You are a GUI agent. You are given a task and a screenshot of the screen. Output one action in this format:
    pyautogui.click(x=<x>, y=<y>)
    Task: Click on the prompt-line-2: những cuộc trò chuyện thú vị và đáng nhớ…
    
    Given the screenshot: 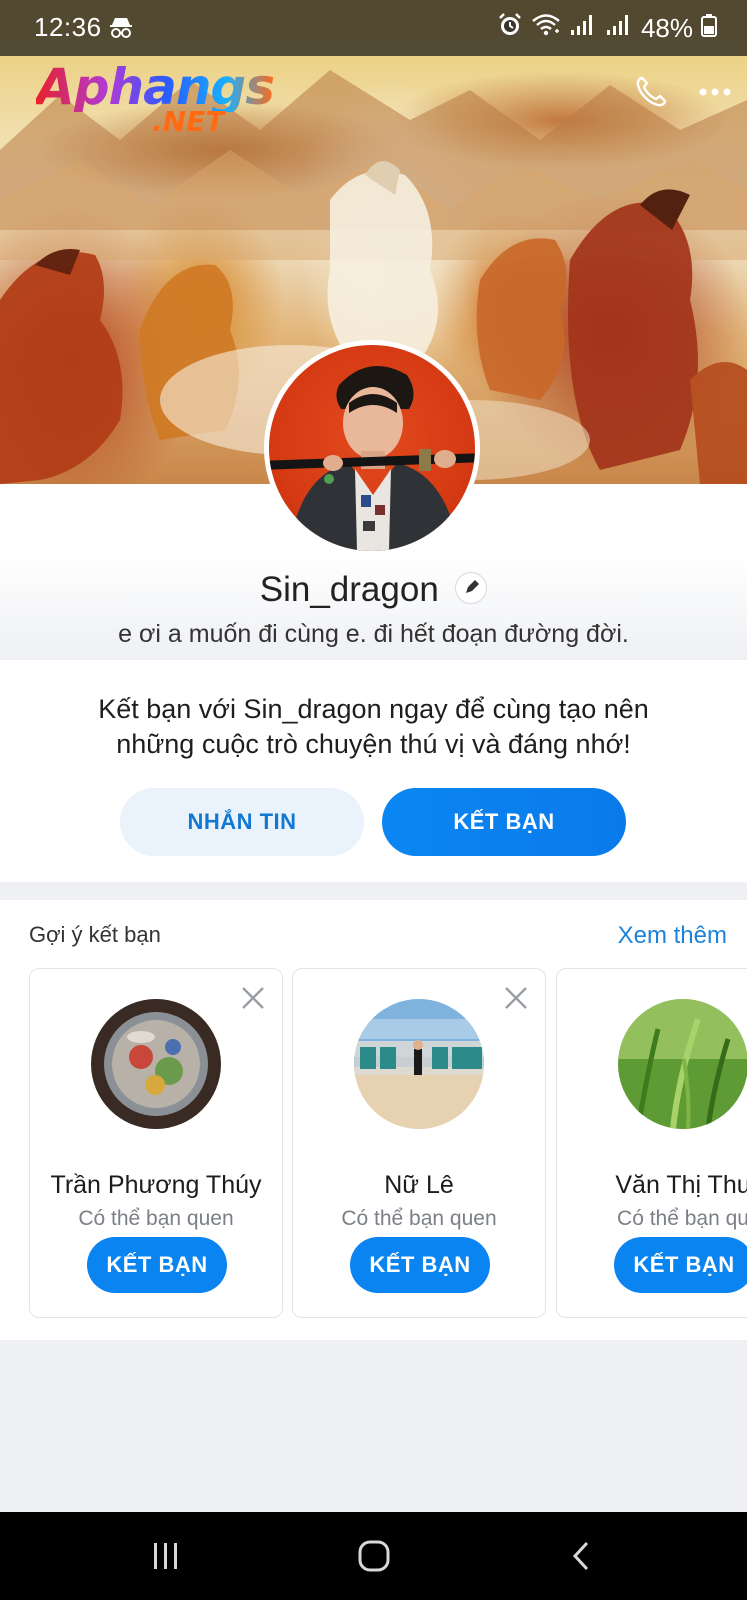 What is the action you would take?
    pyautogui.click(x=373, y=744)
    